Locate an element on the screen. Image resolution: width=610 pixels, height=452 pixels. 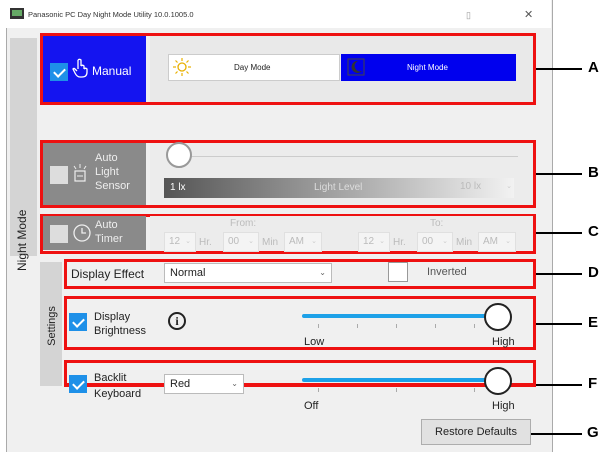
timer-to-label: To: is located at coordinates (437, 223).